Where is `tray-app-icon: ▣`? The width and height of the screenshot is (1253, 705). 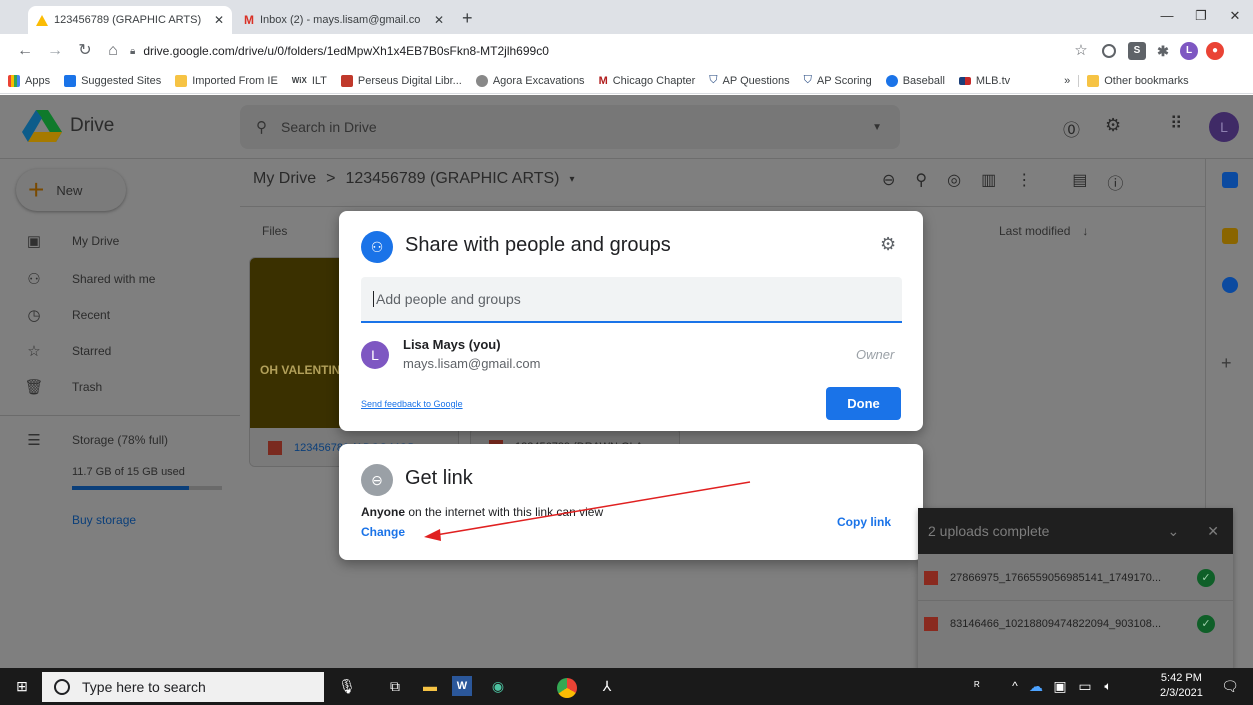 tray-app-icon: ▣ is located at coordinates (1060, 686).